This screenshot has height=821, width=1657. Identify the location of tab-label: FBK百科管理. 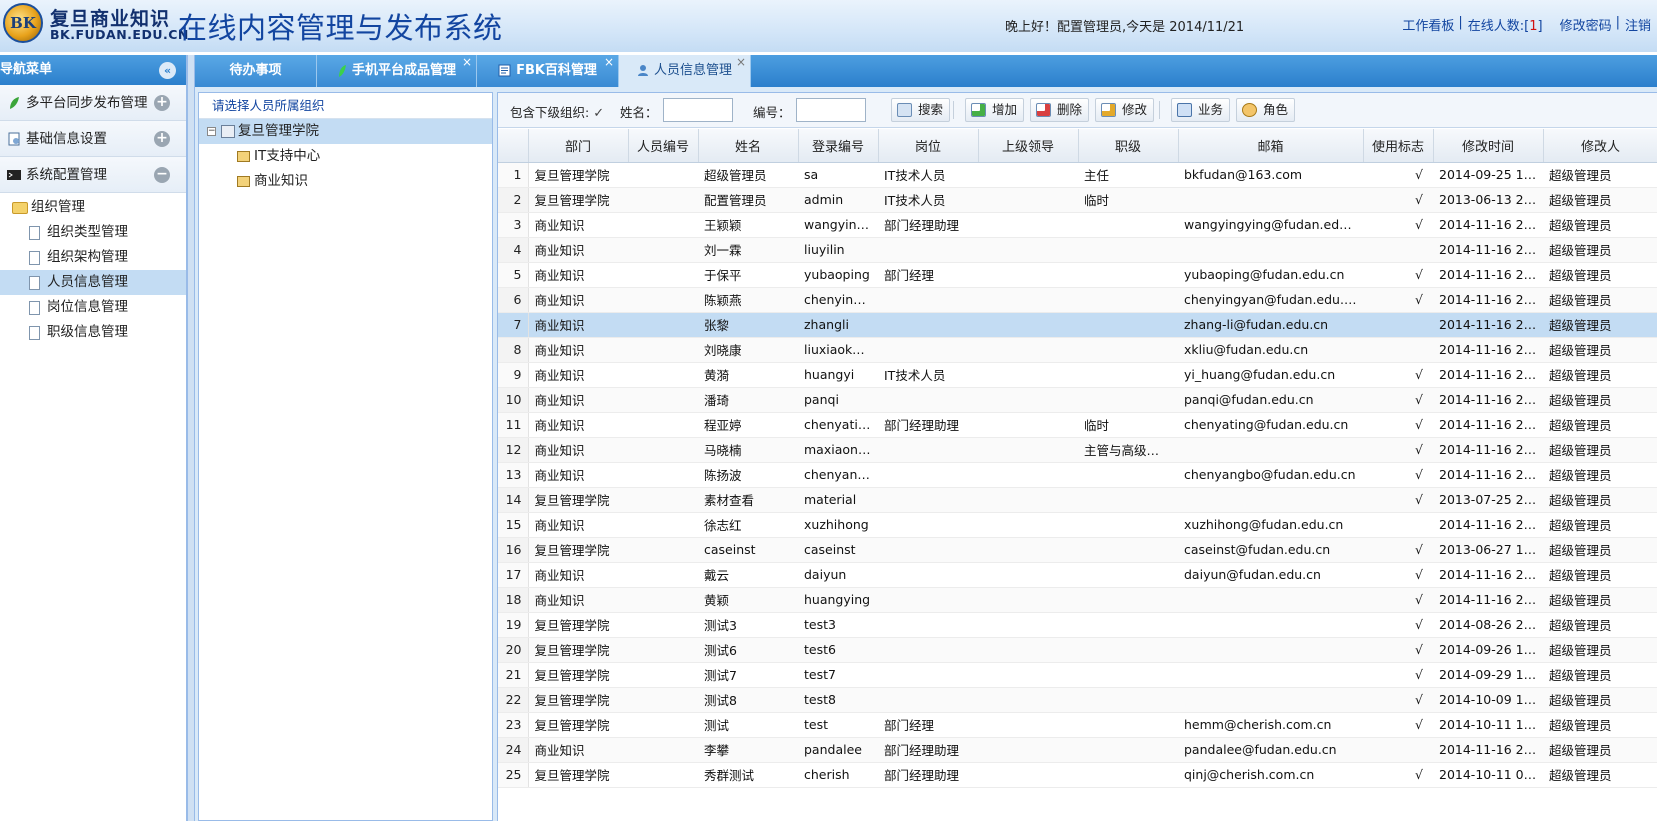
(556, 70).